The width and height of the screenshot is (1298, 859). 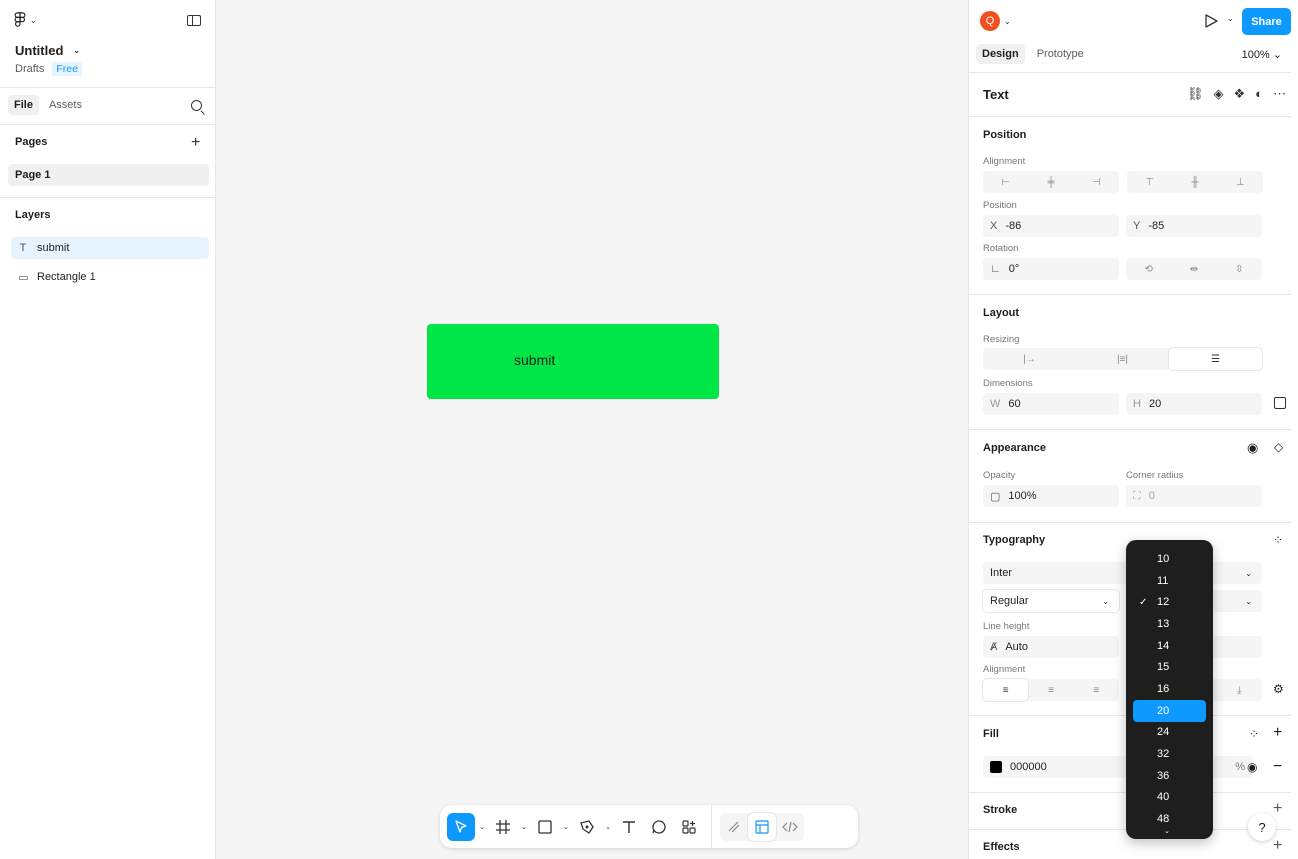 What do you see at coordinates (1051, 226) in the screenshot?
I see `x-input: X -86` at bounding box center [1051, 226].